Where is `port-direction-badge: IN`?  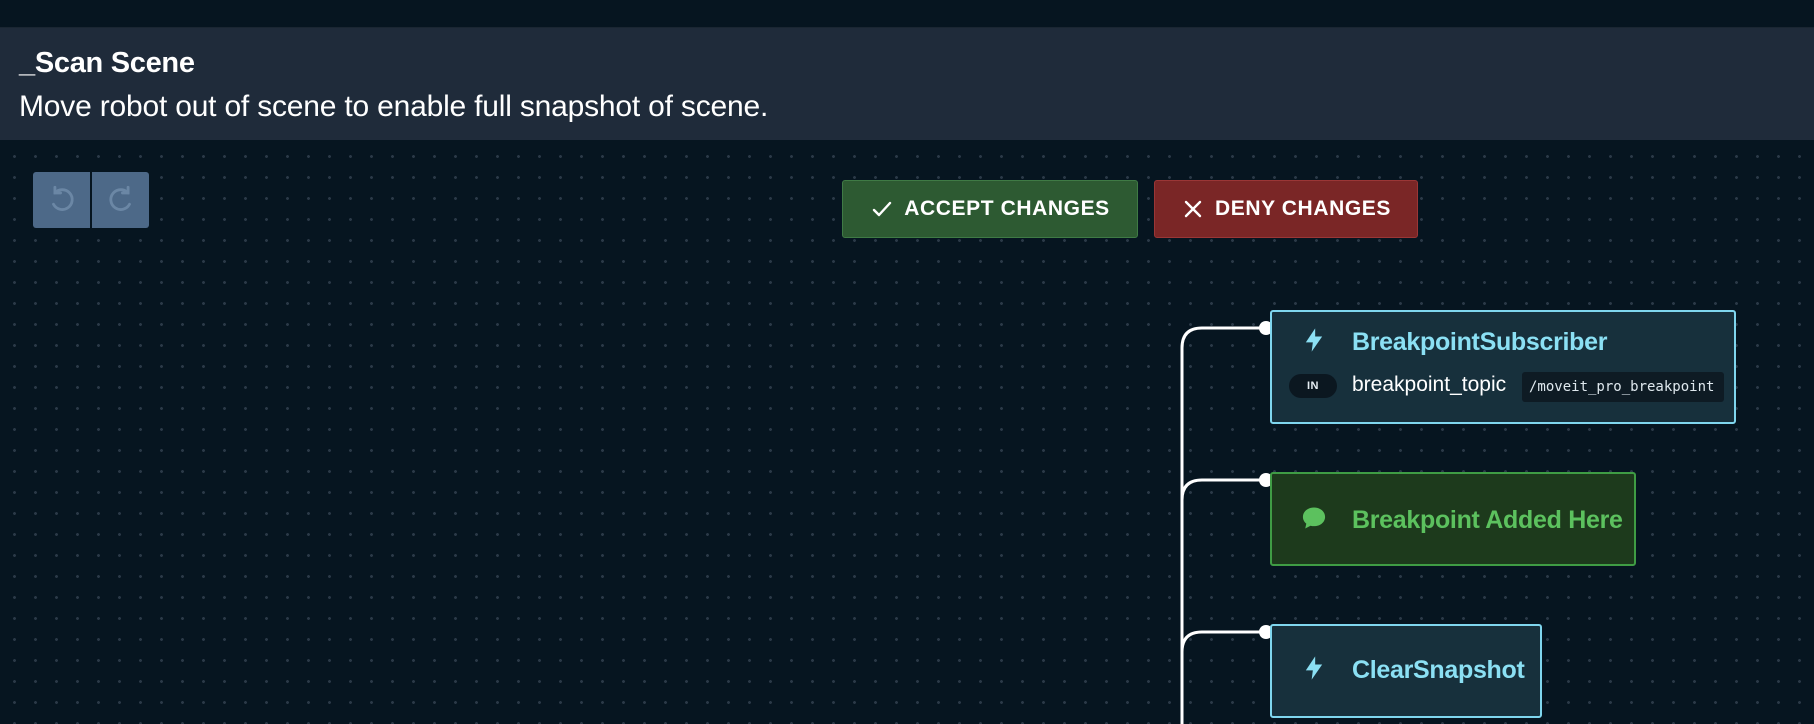
port-direction-badge: IN is located at coordinates (1313, 386).